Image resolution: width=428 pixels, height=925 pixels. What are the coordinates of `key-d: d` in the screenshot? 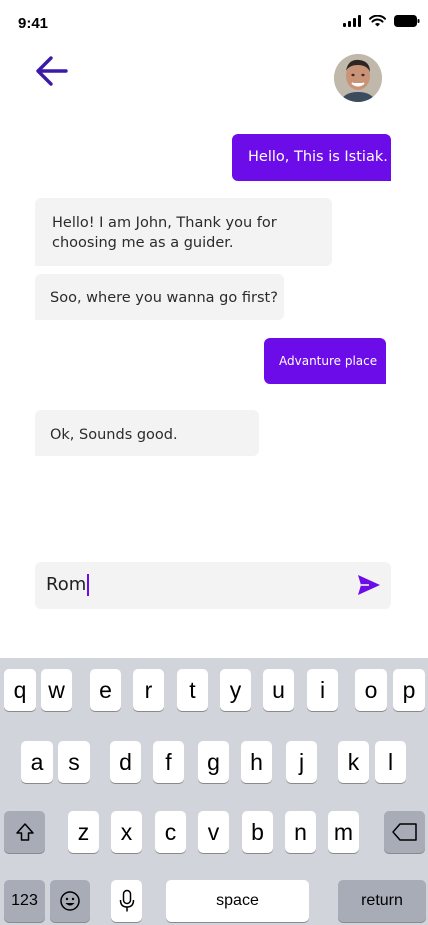 It's located at (125, 762).